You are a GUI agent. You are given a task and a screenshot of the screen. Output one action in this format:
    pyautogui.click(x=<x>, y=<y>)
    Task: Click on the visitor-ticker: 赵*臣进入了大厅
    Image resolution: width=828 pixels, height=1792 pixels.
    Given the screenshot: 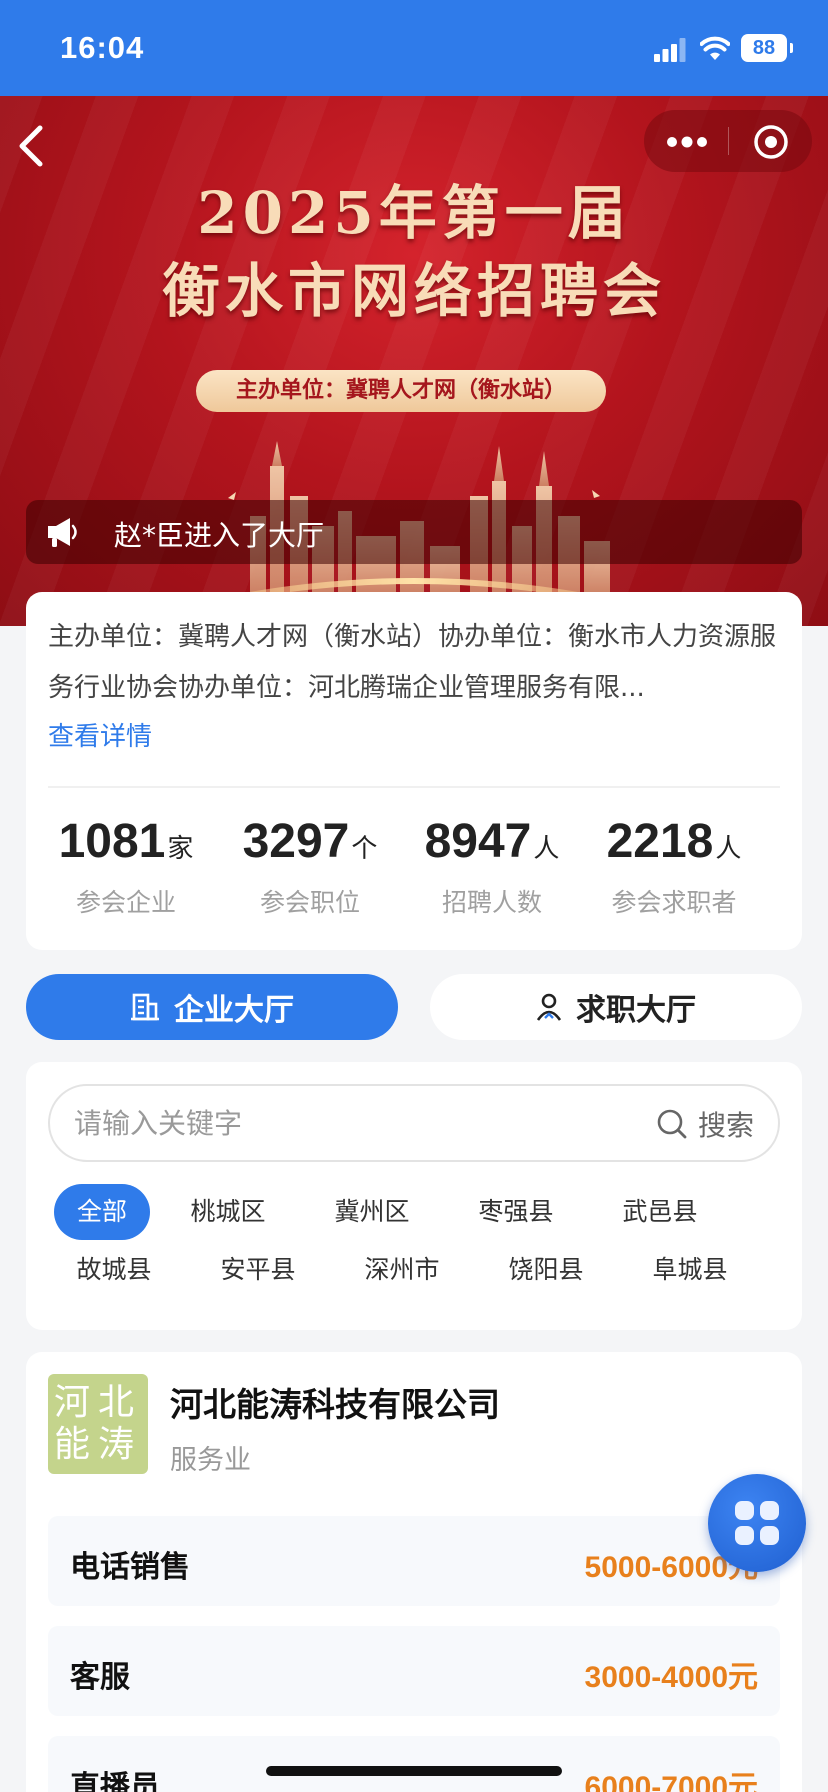 What is the action you would take?
    pyautogui.click(x=414, y=532)
    